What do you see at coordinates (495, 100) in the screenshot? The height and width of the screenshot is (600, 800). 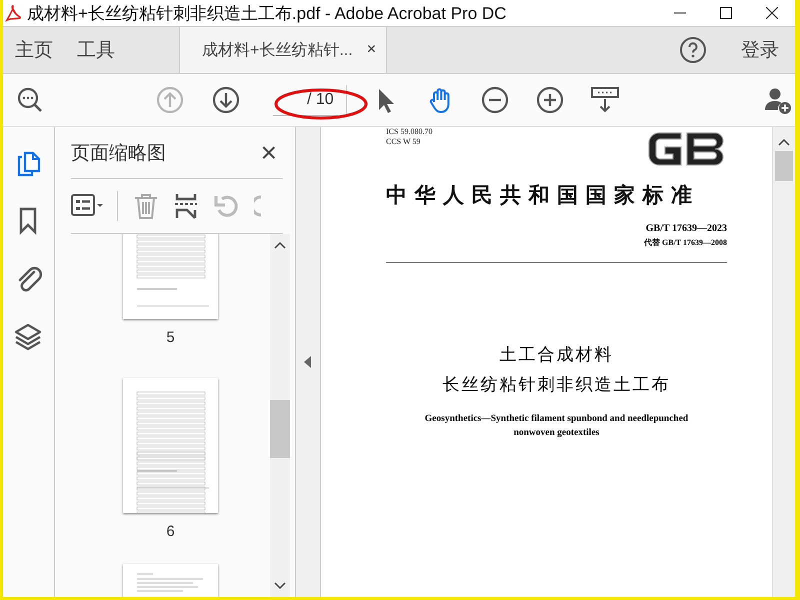 I see `zoom-out-icon` at bounding box center [495, 100].